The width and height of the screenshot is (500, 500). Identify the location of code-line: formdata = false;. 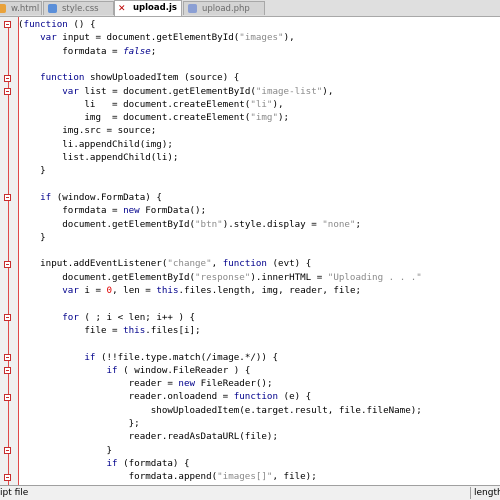
(87, 51).